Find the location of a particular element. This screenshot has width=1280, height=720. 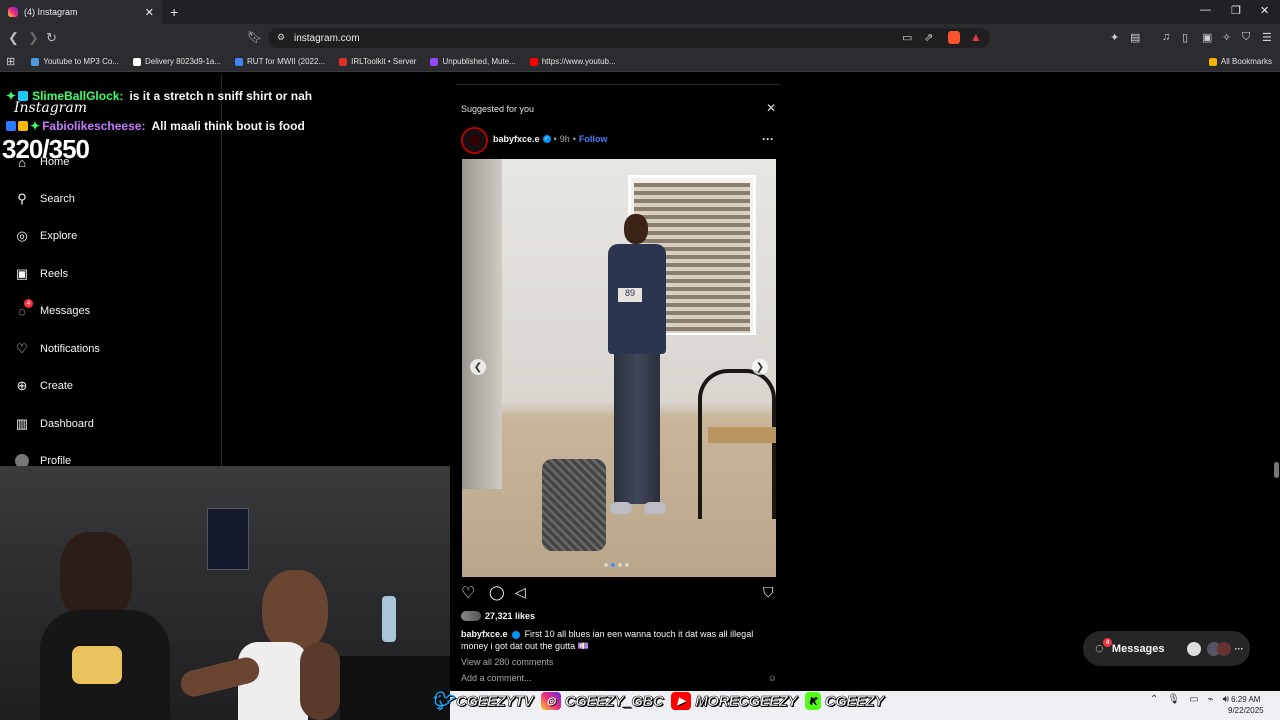

chevron-up-icon: ⌃ is located at coordinates (1154, 699).